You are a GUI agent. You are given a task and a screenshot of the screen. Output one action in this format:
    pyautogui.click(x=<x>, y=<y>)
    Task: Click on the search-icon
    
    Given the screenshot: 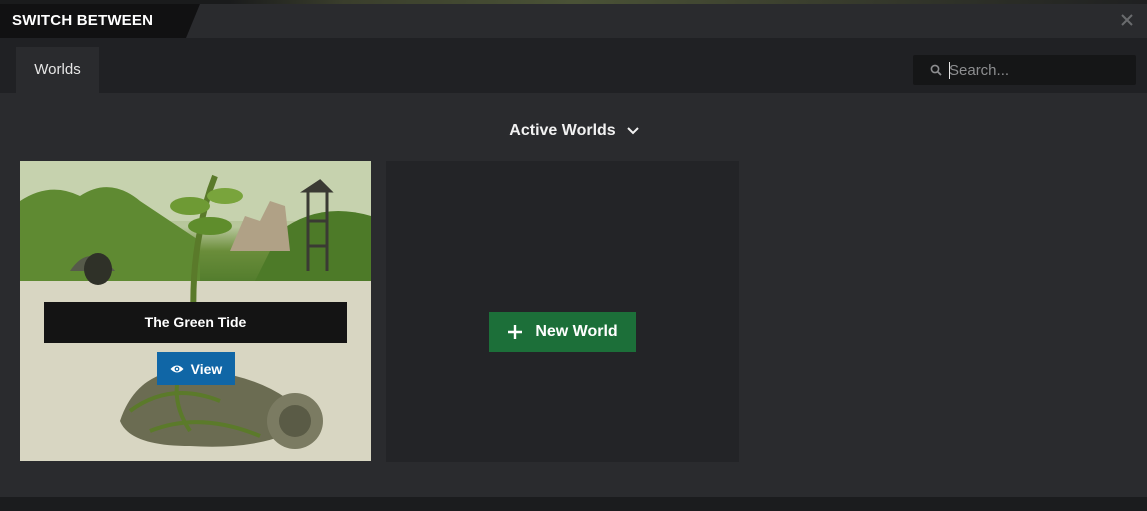 What is the action you would take?
    pyautogui.click(x=936, y=70)
    